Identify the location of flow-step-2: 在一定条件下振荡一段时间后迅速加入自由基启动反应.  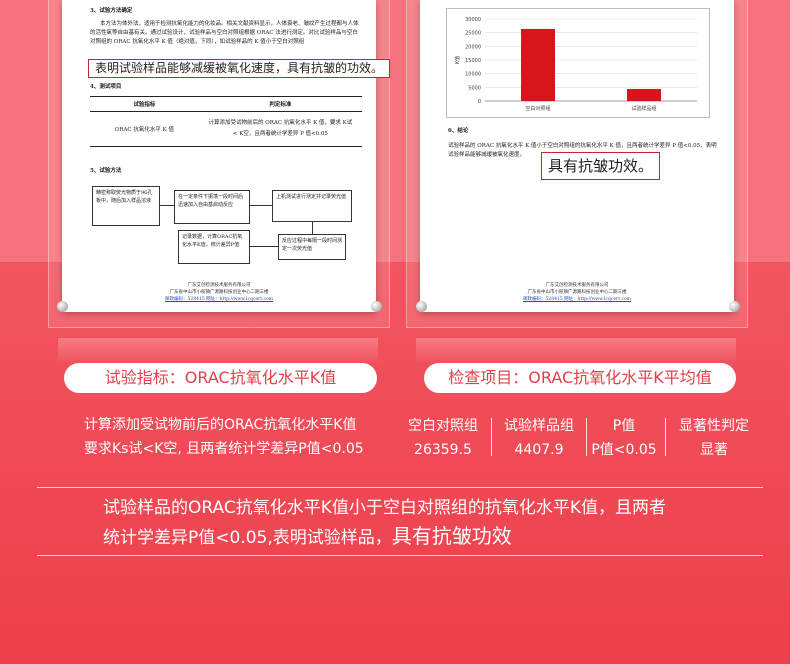
(212, 207).